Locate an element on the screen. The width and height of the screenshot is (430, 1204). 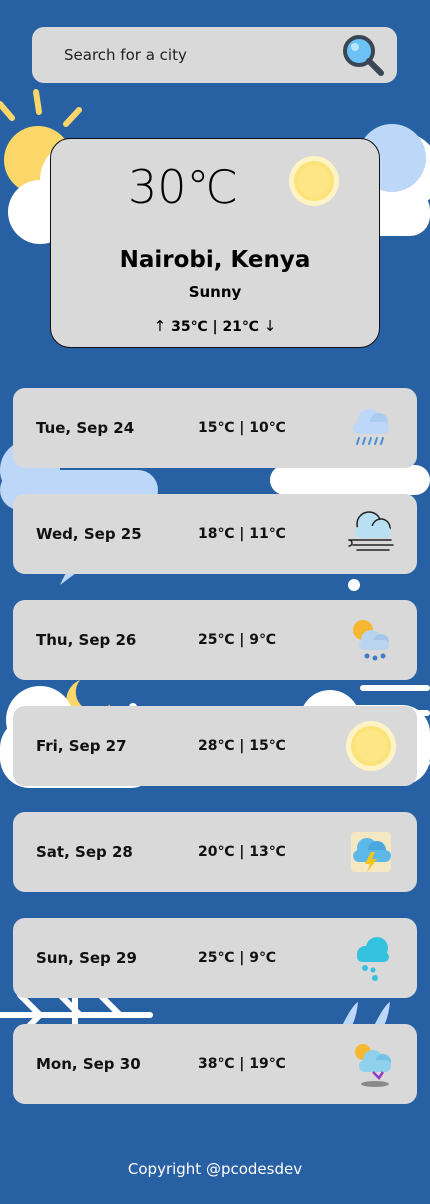
forecast-temperatures: 28℃ | 15℃ is located at coordinates (242, 746).